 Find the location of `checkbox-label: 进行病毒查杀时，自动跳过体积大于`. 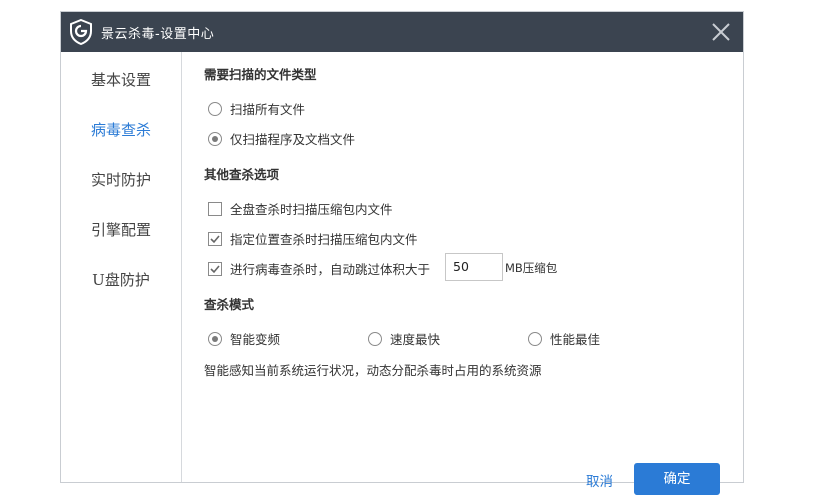

checkbox-label: 进行病毒查杀时，自动跳过体积大于 is located at coordinates (330, 269).